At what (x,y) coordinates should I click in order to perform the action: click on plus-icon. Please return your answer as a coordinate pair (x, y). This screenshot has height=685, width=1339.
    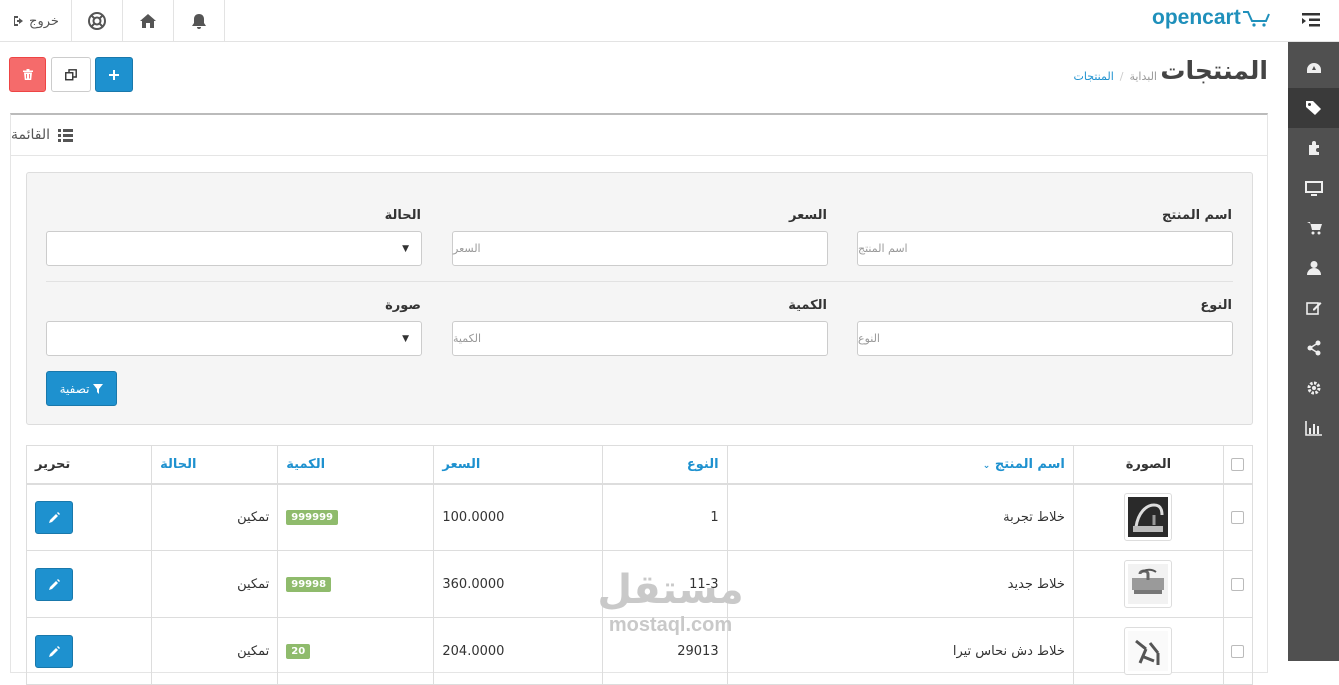
    Looking at the image, I should click on (114, 74).